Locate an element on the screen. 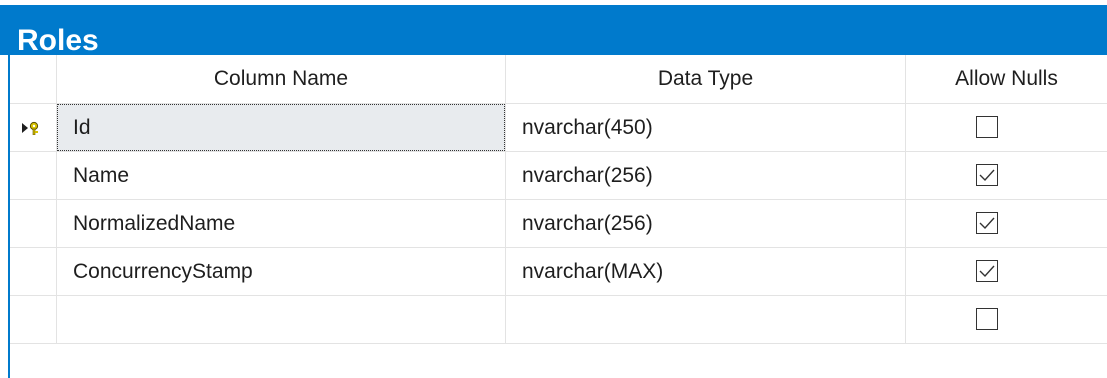 This screenshot has height=378, width=1107. column-name-cell: ConcurrencyStamp is located at coordinates (280, 272).